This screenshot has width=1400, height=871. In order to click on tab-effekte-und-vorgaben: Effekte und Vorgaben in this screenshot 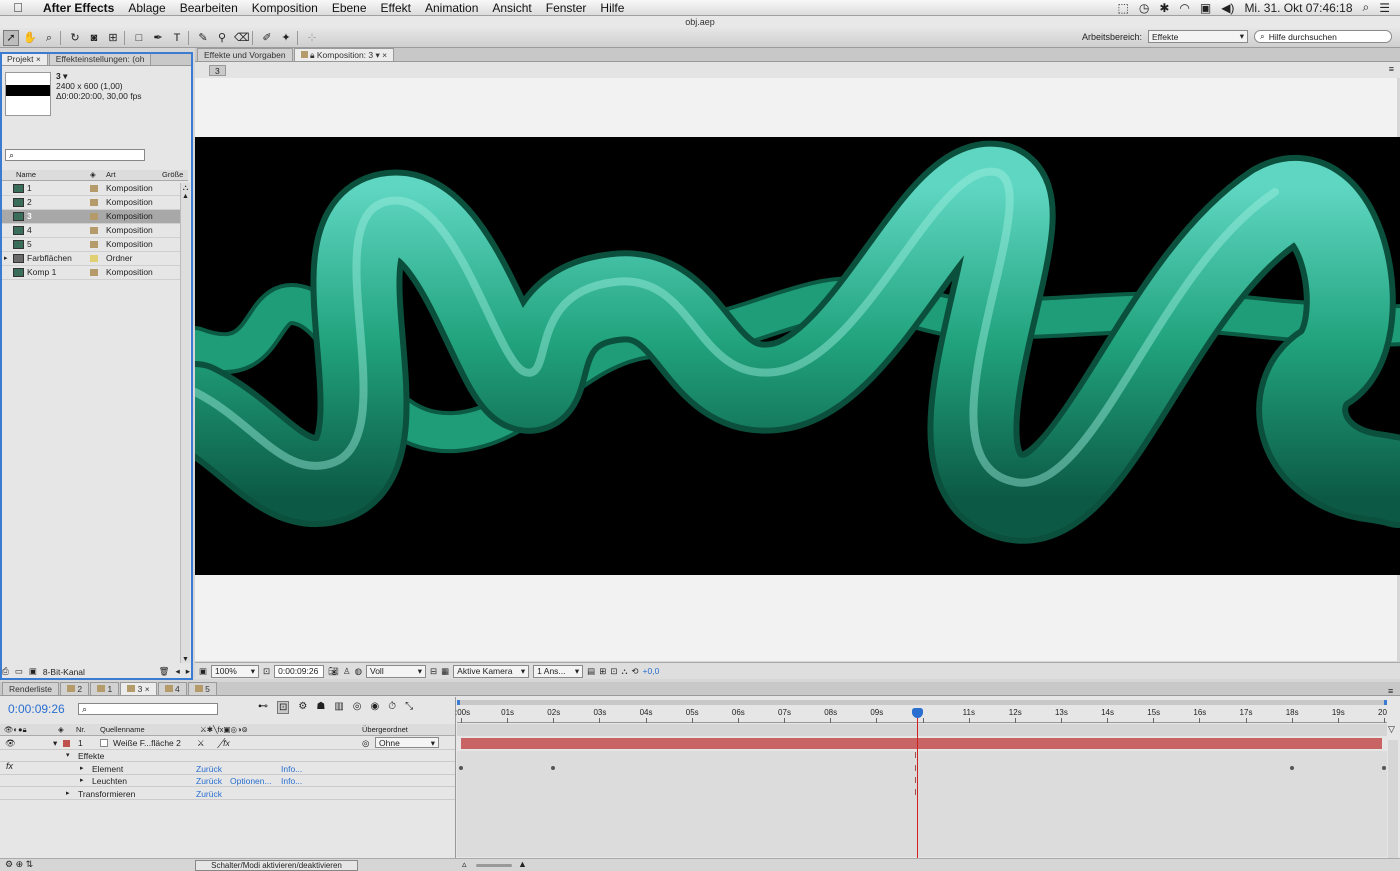, I will do `click(245, 54)`.